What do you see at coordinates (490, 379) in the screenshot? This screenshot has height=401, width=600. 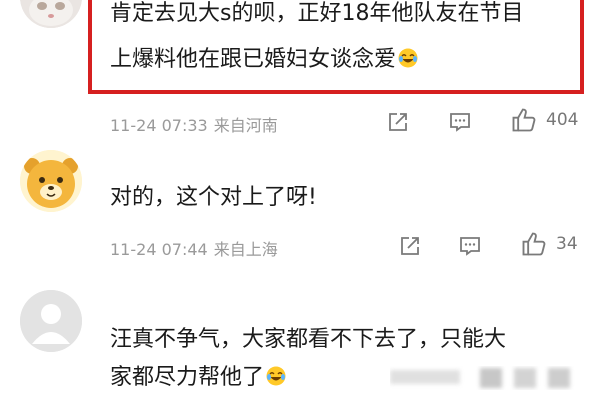 I see `blurred-watermark` at bounding box center [490, 379].